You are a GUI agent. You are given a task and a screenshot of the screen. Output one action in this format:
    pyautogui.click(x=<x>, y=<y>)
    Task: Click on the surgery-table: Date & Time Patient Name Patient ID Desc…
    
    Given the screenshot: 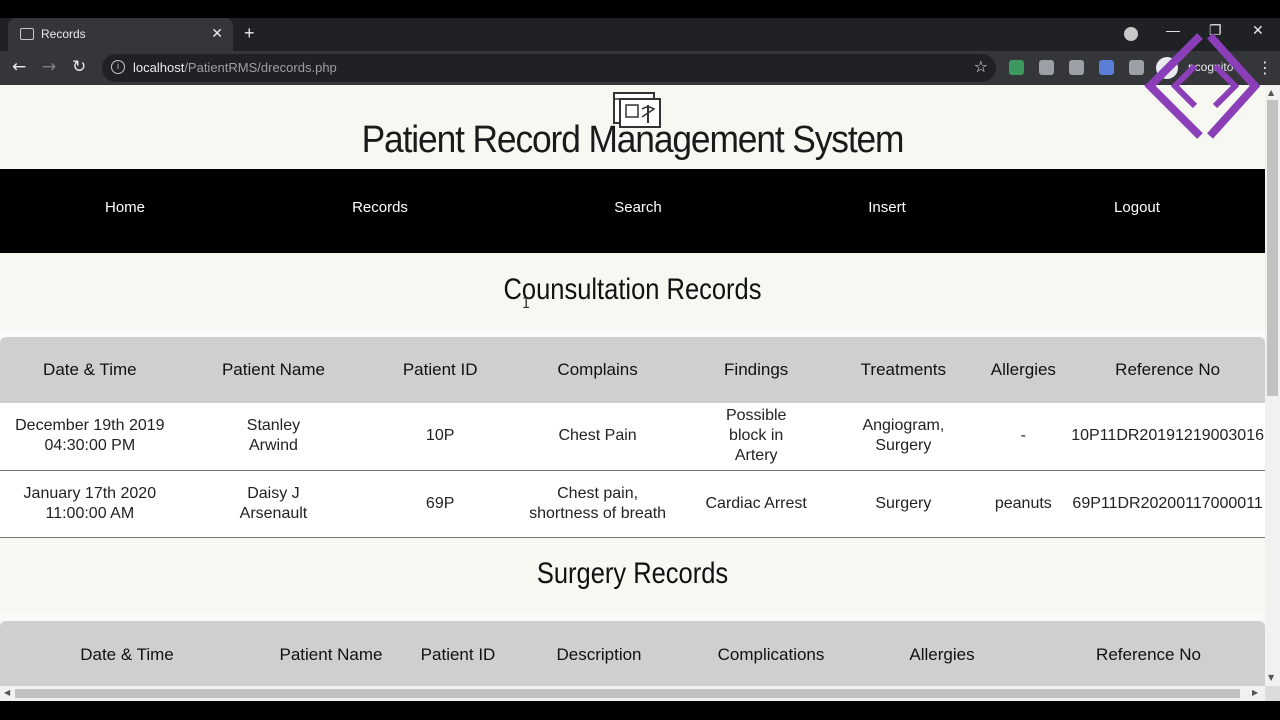 What is the action you would take?
    pyautogui.click(x=632, y=653)
    